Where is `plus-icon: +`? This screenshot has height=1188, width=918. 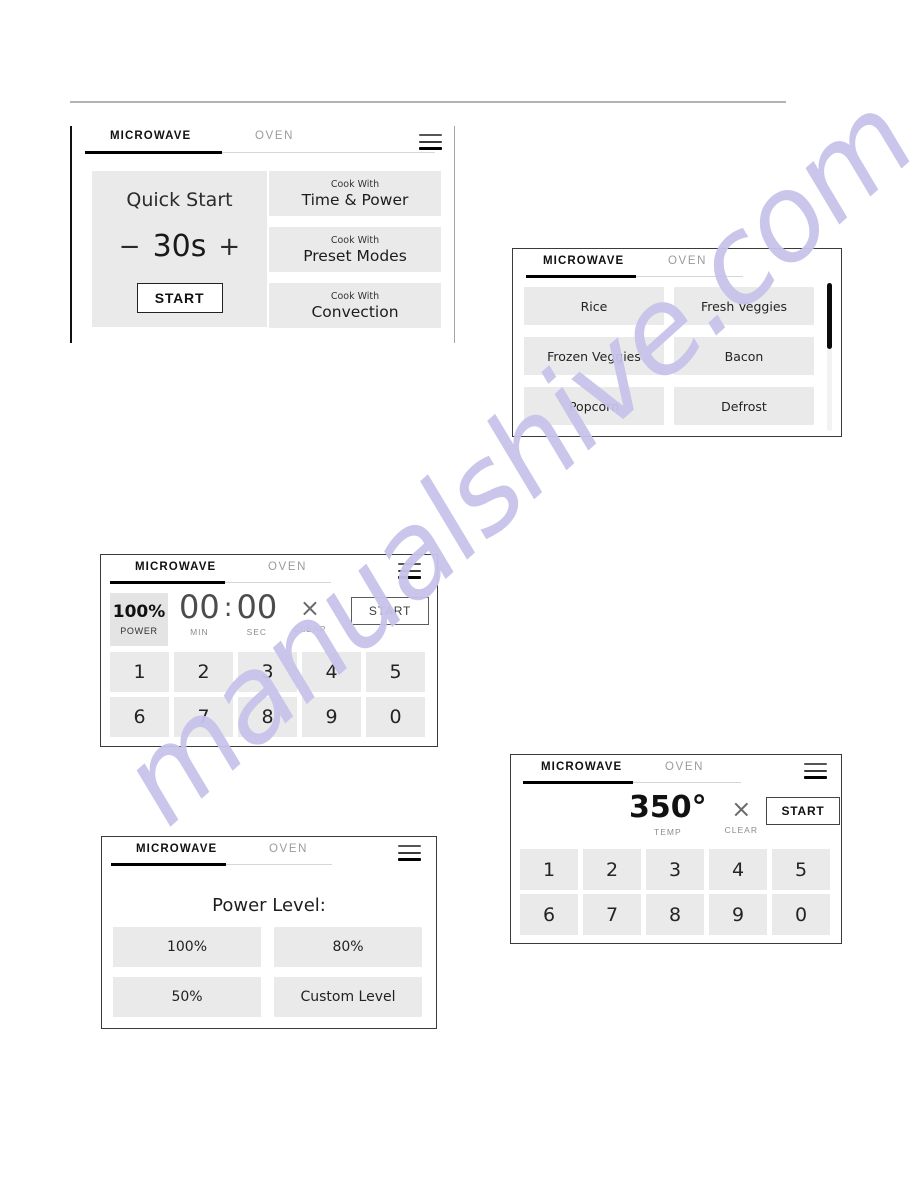
plus-icon: + is located at coordinates (229, 247).